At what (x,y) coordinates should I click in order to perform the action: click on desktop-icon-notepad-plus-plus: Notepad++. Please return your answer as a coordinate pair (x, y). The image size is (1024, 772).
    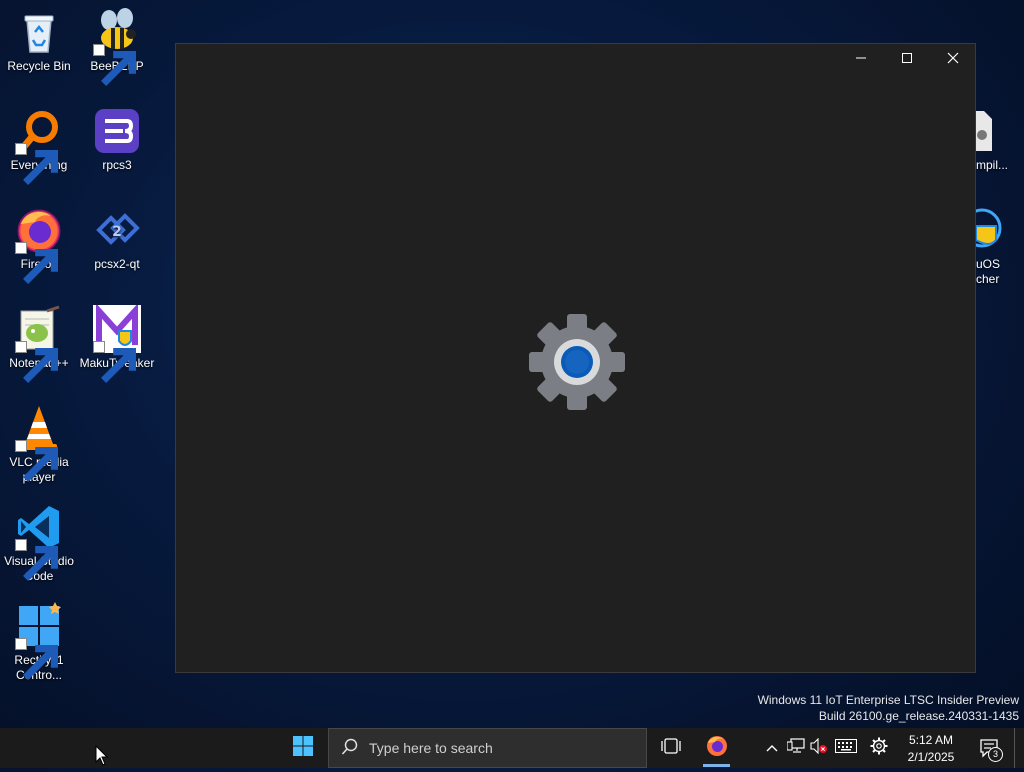
    Looking at the image, I should click on (39, 344).